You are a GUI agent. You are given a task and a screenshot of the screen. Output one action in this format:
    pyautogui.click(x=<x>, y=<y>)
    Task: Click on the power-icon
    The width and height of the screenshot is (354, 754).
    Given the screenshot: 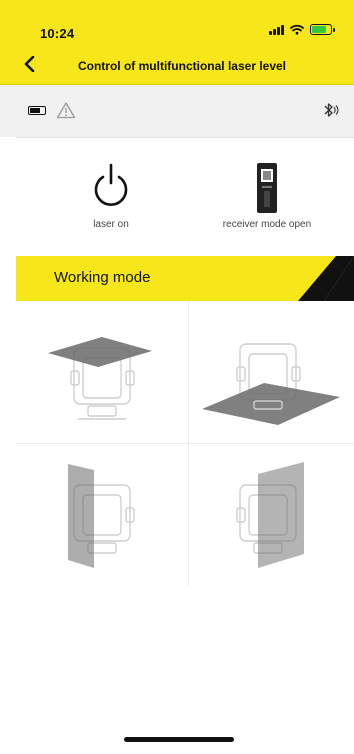 What is the action you would take?
    pyautogui.click(x=111, y=184)
    